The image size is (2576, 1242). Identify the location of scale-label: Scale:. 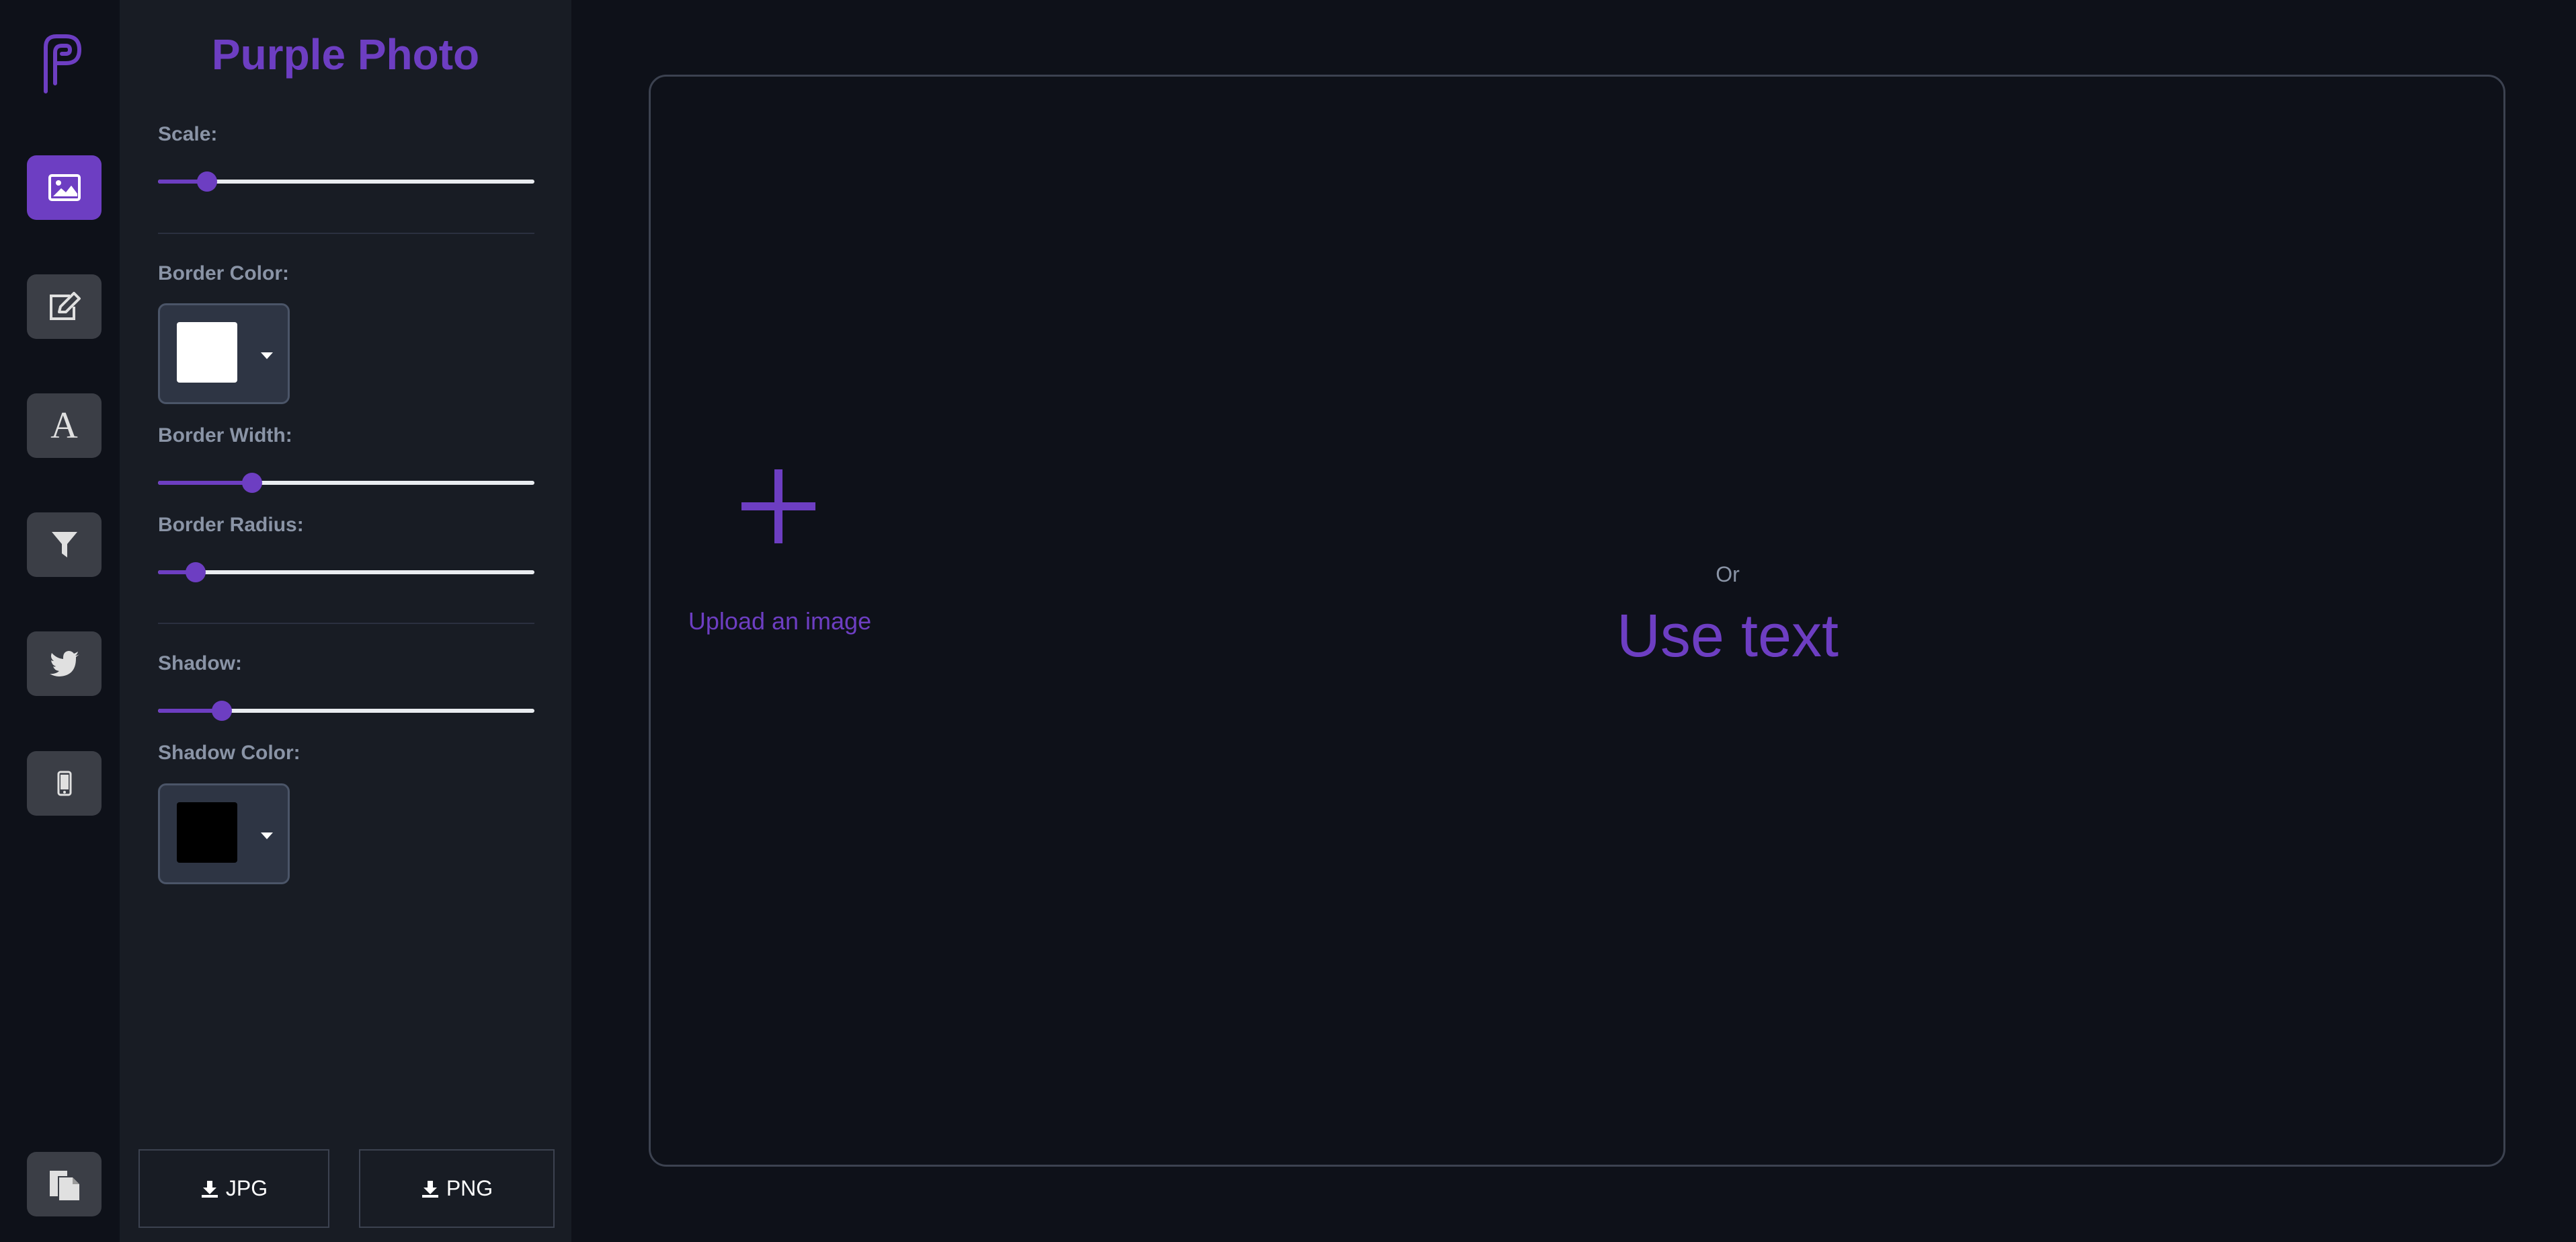
(188, 134).